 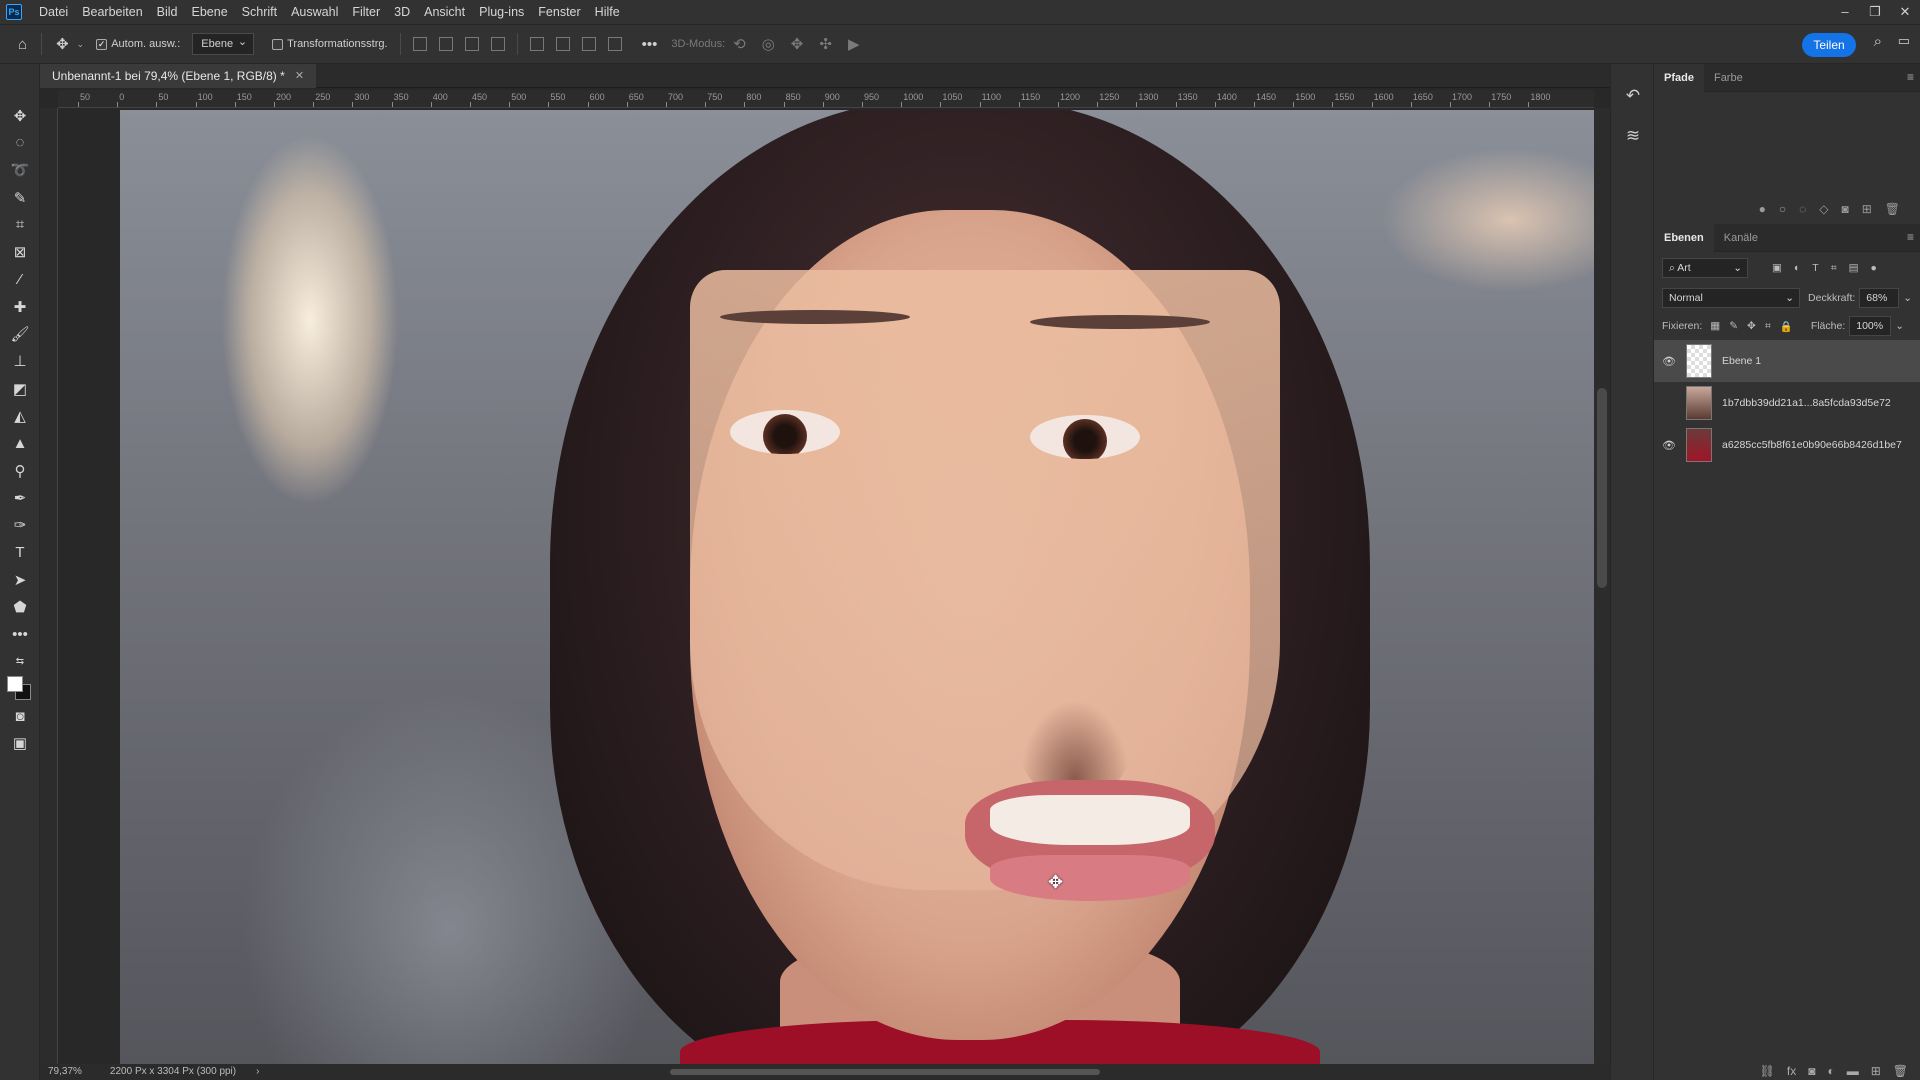 What do you see at coordinates (1878, 41) in the screenshot?
I see `search-icon: ⌕` at bounding box center [1878, 41].